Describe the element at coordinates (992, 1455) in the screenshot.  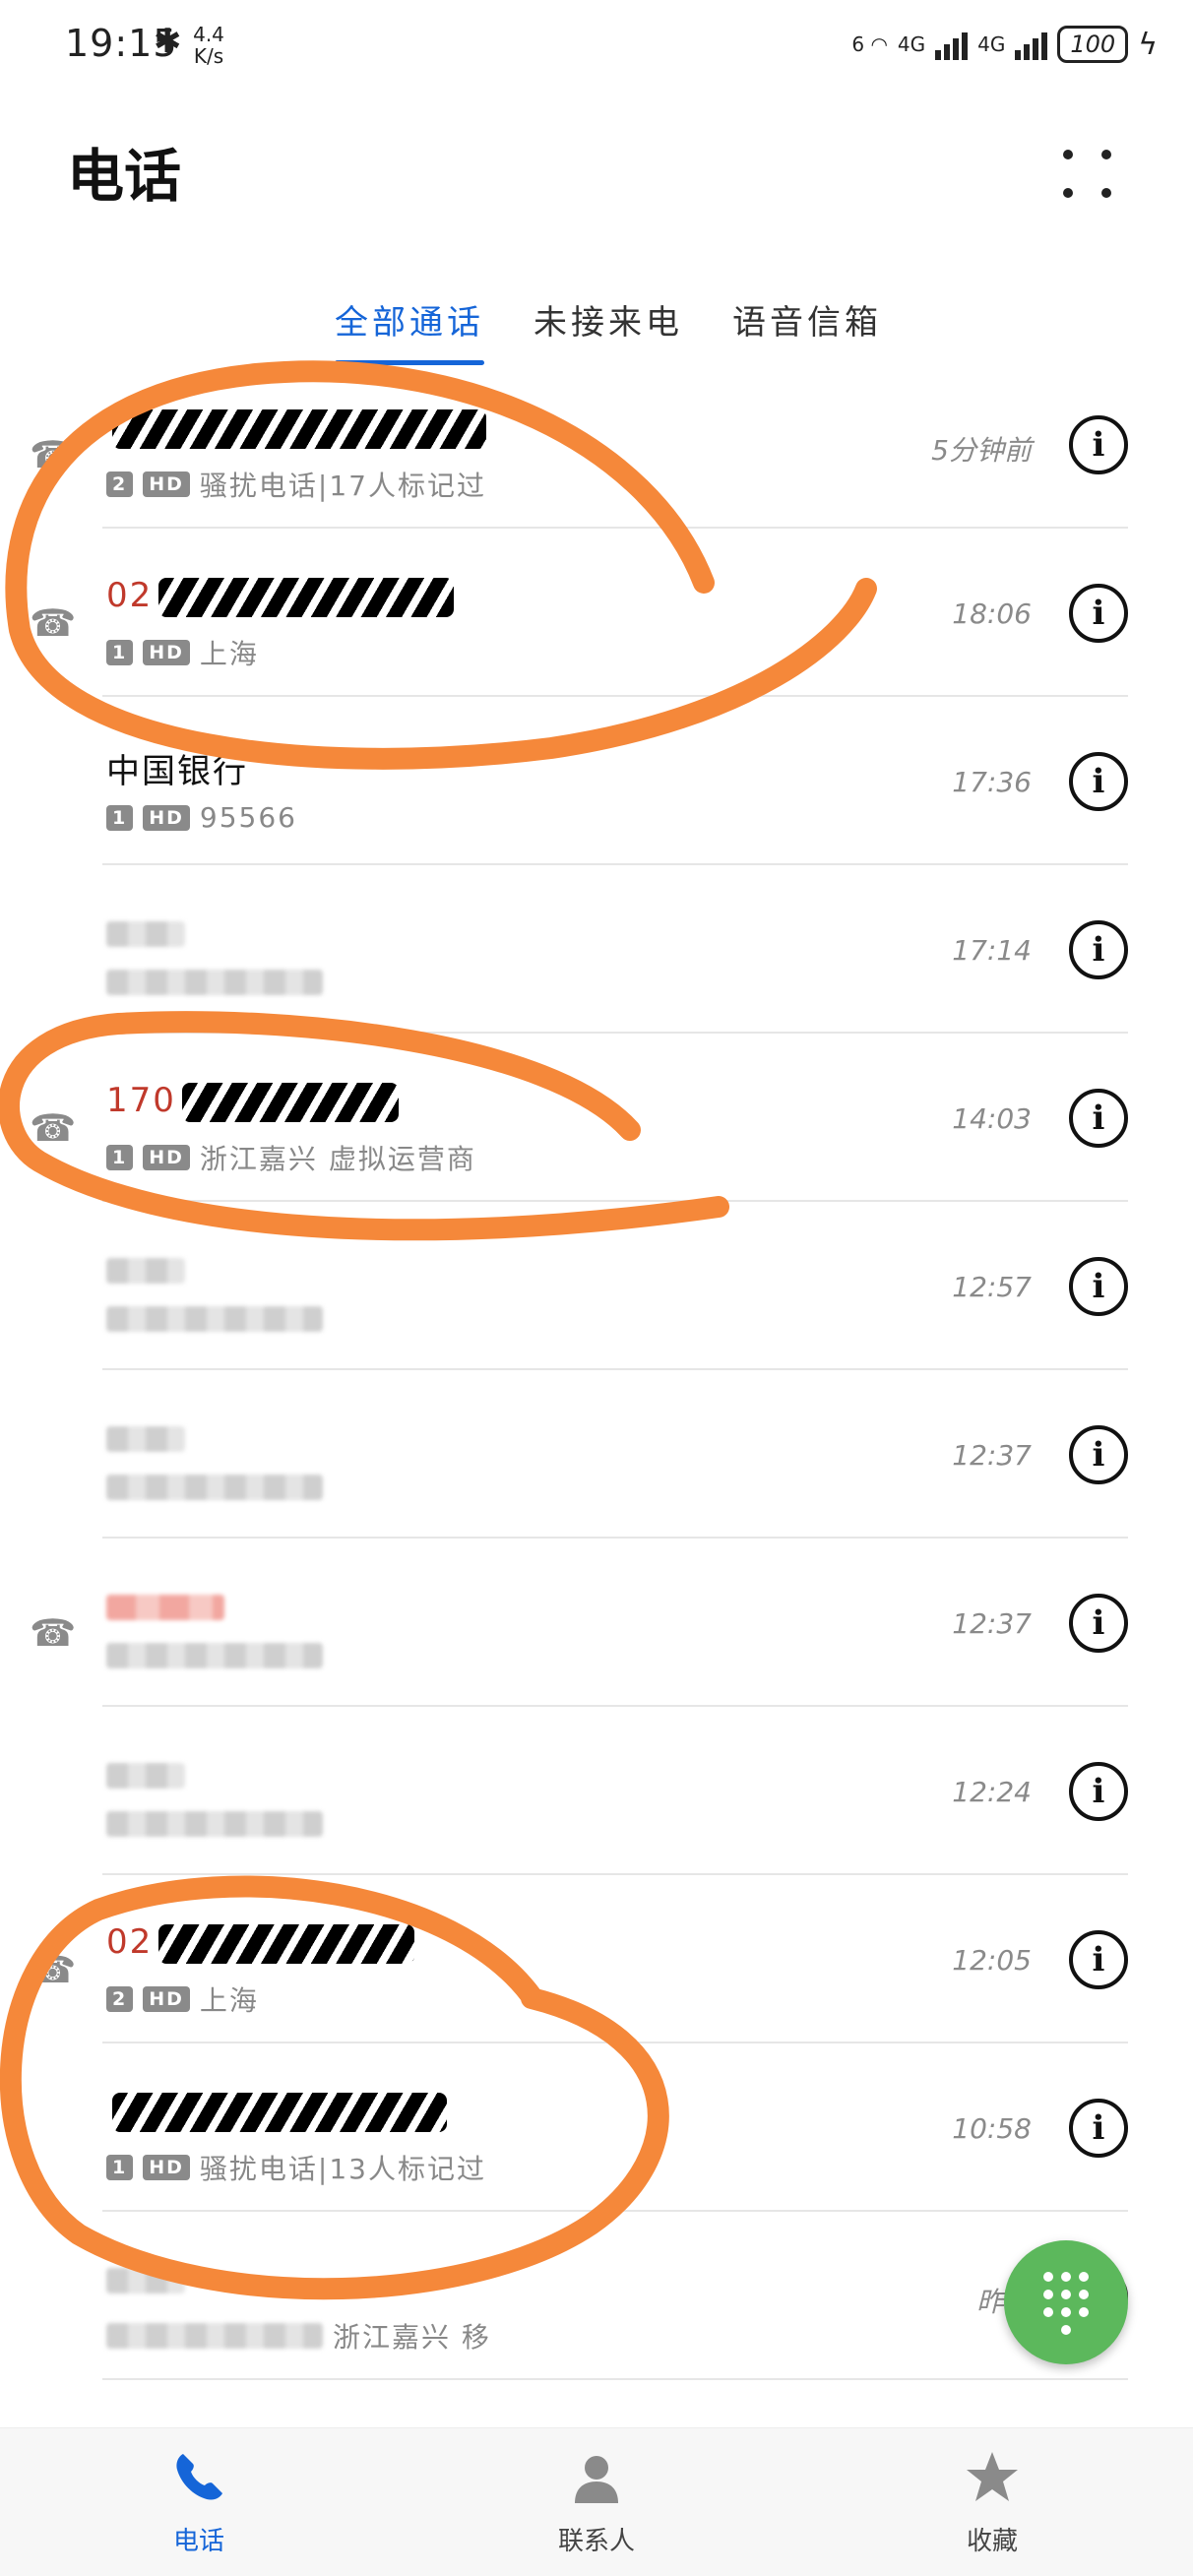
I see `call-time: 12:37` at that location.